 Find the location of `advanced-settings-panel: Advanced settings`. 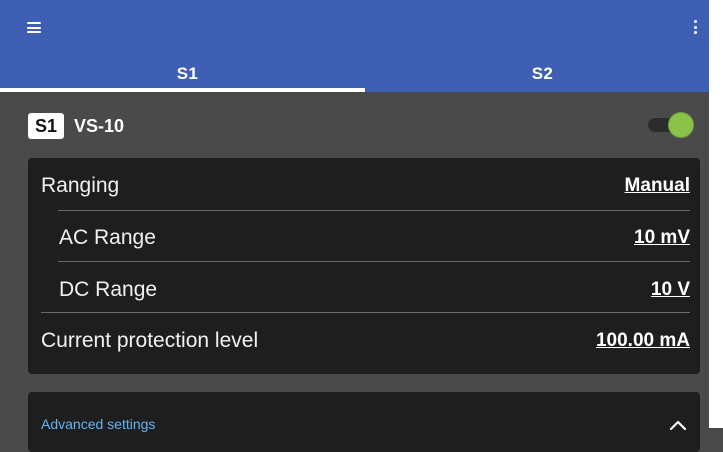

advanced-settings-panel: Advanced settings is located at coordinates (364, 422).